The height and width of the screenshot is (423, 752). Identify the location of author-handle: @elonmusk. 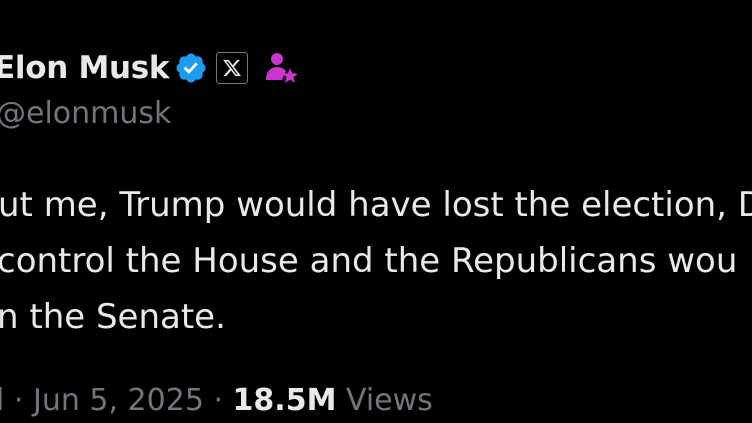
(85, 113).